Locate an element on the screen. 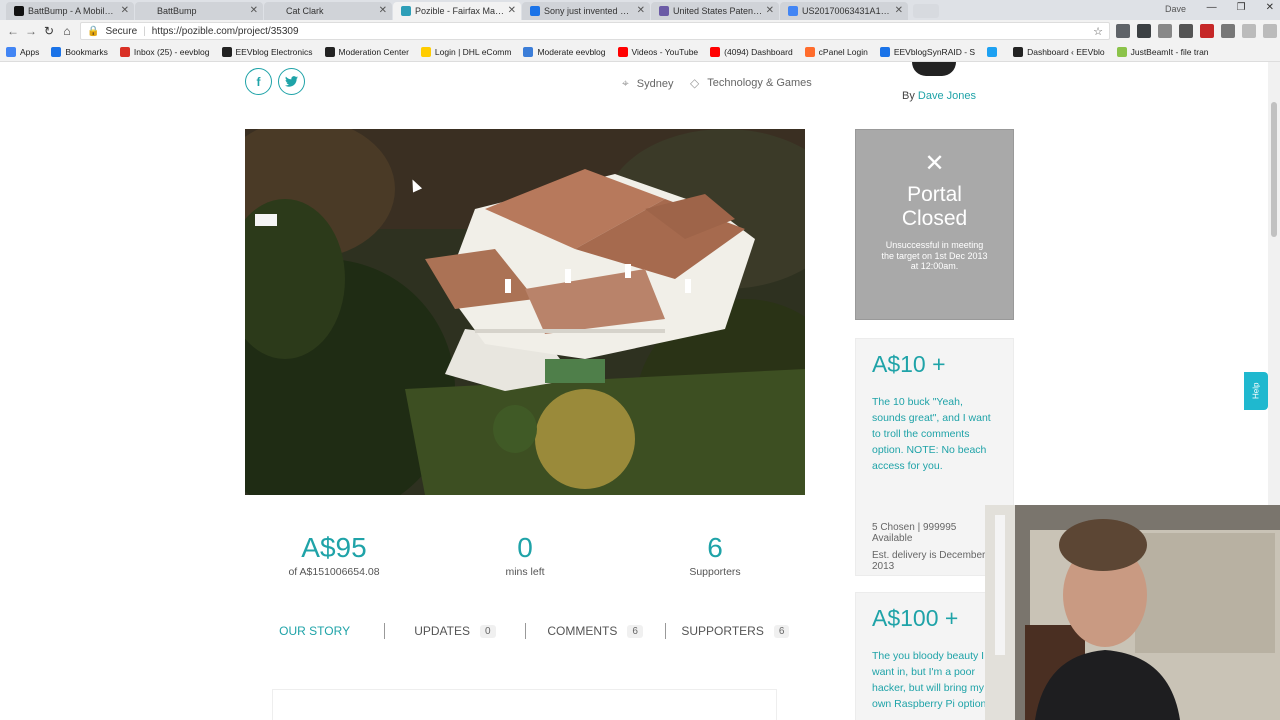  bookmark-item: (4094) Dashboard is located at coordinates (751, 51).